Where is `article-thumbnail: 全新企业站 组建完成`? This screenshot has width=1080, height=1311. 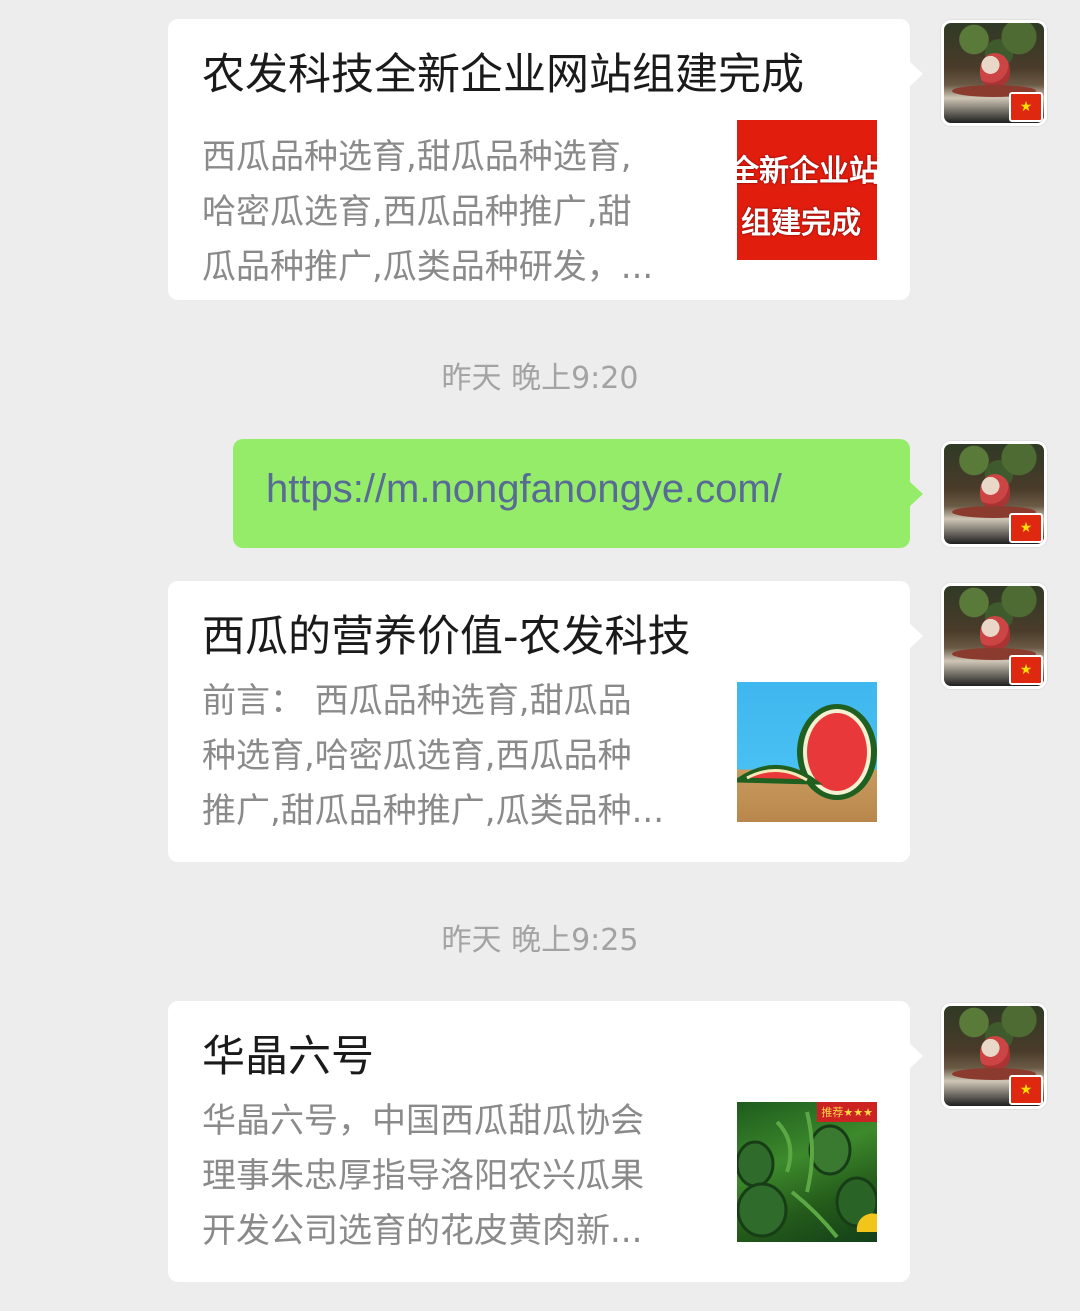 article-thumbnail: 全新企业站 组建完成 is located at coordinates (807, 190).